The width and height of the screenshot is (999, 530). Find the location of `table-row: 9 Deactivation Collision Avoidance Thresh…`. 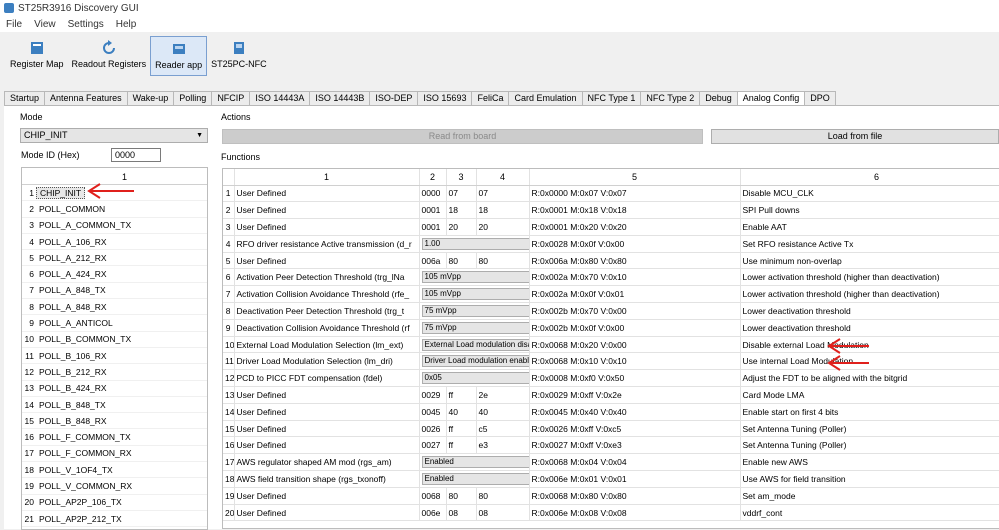

table-row: 9 Deactivation Collision Avoidance Thresh… is located at coordinates (611, 328).